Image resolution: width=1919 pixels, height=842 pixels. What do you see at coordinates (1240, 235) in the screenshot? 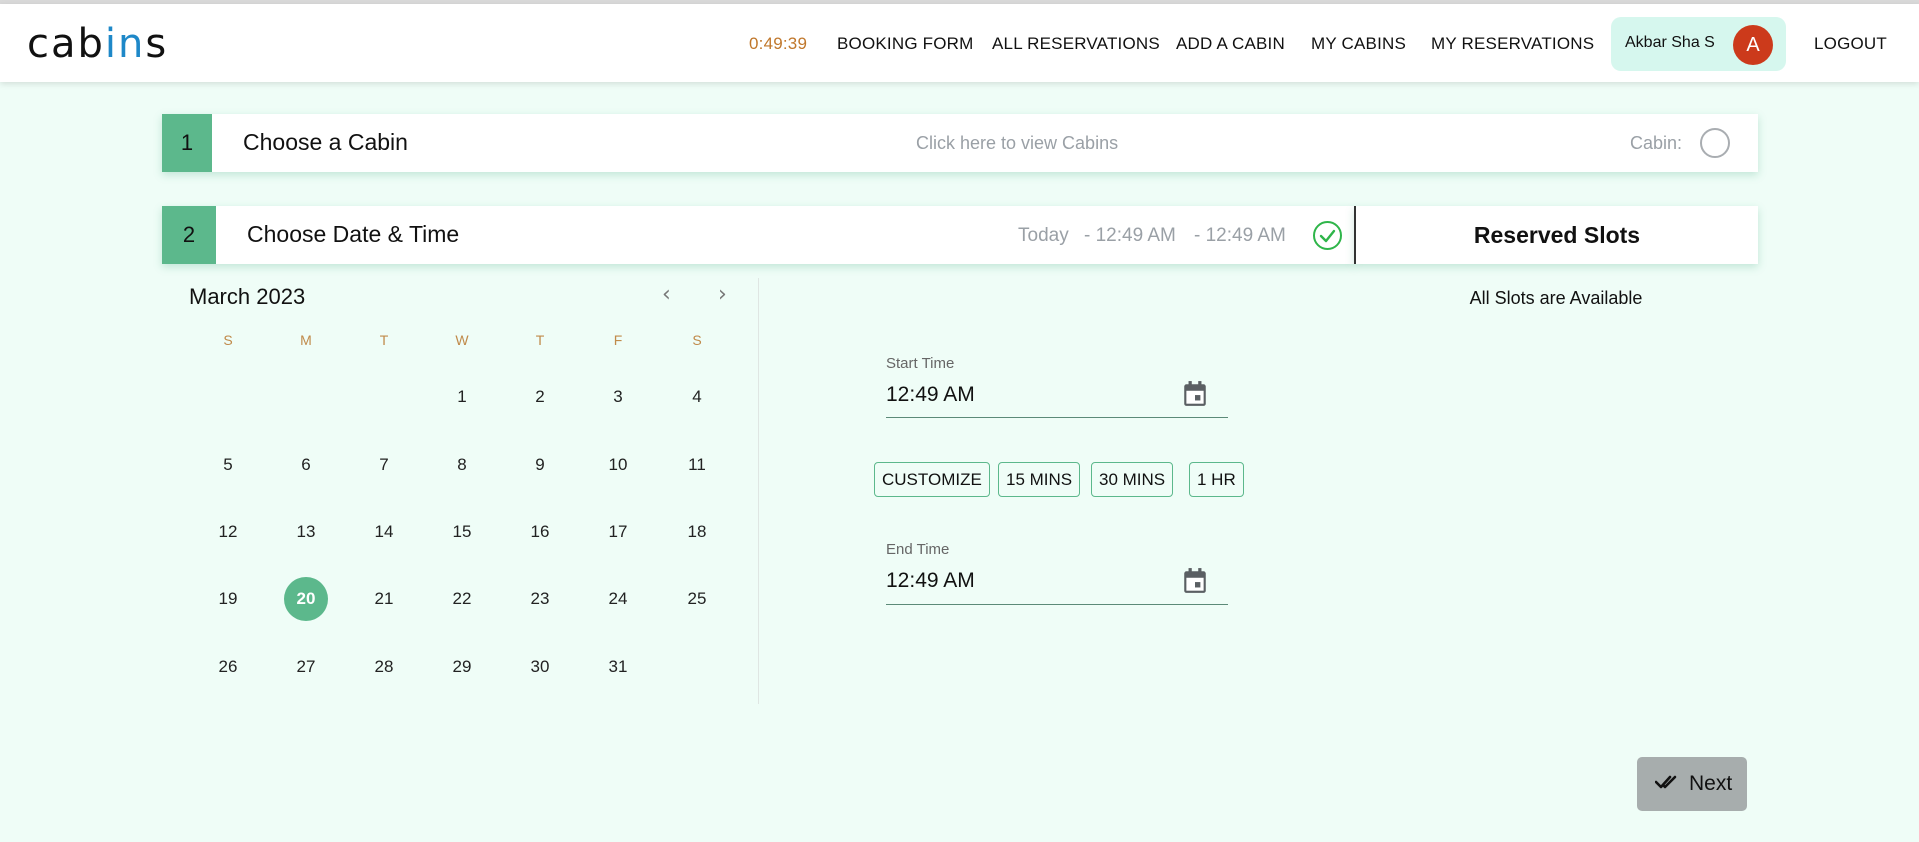
I see `summary-end-time: - 12:49 AM` at bounding box center [1240, 235].